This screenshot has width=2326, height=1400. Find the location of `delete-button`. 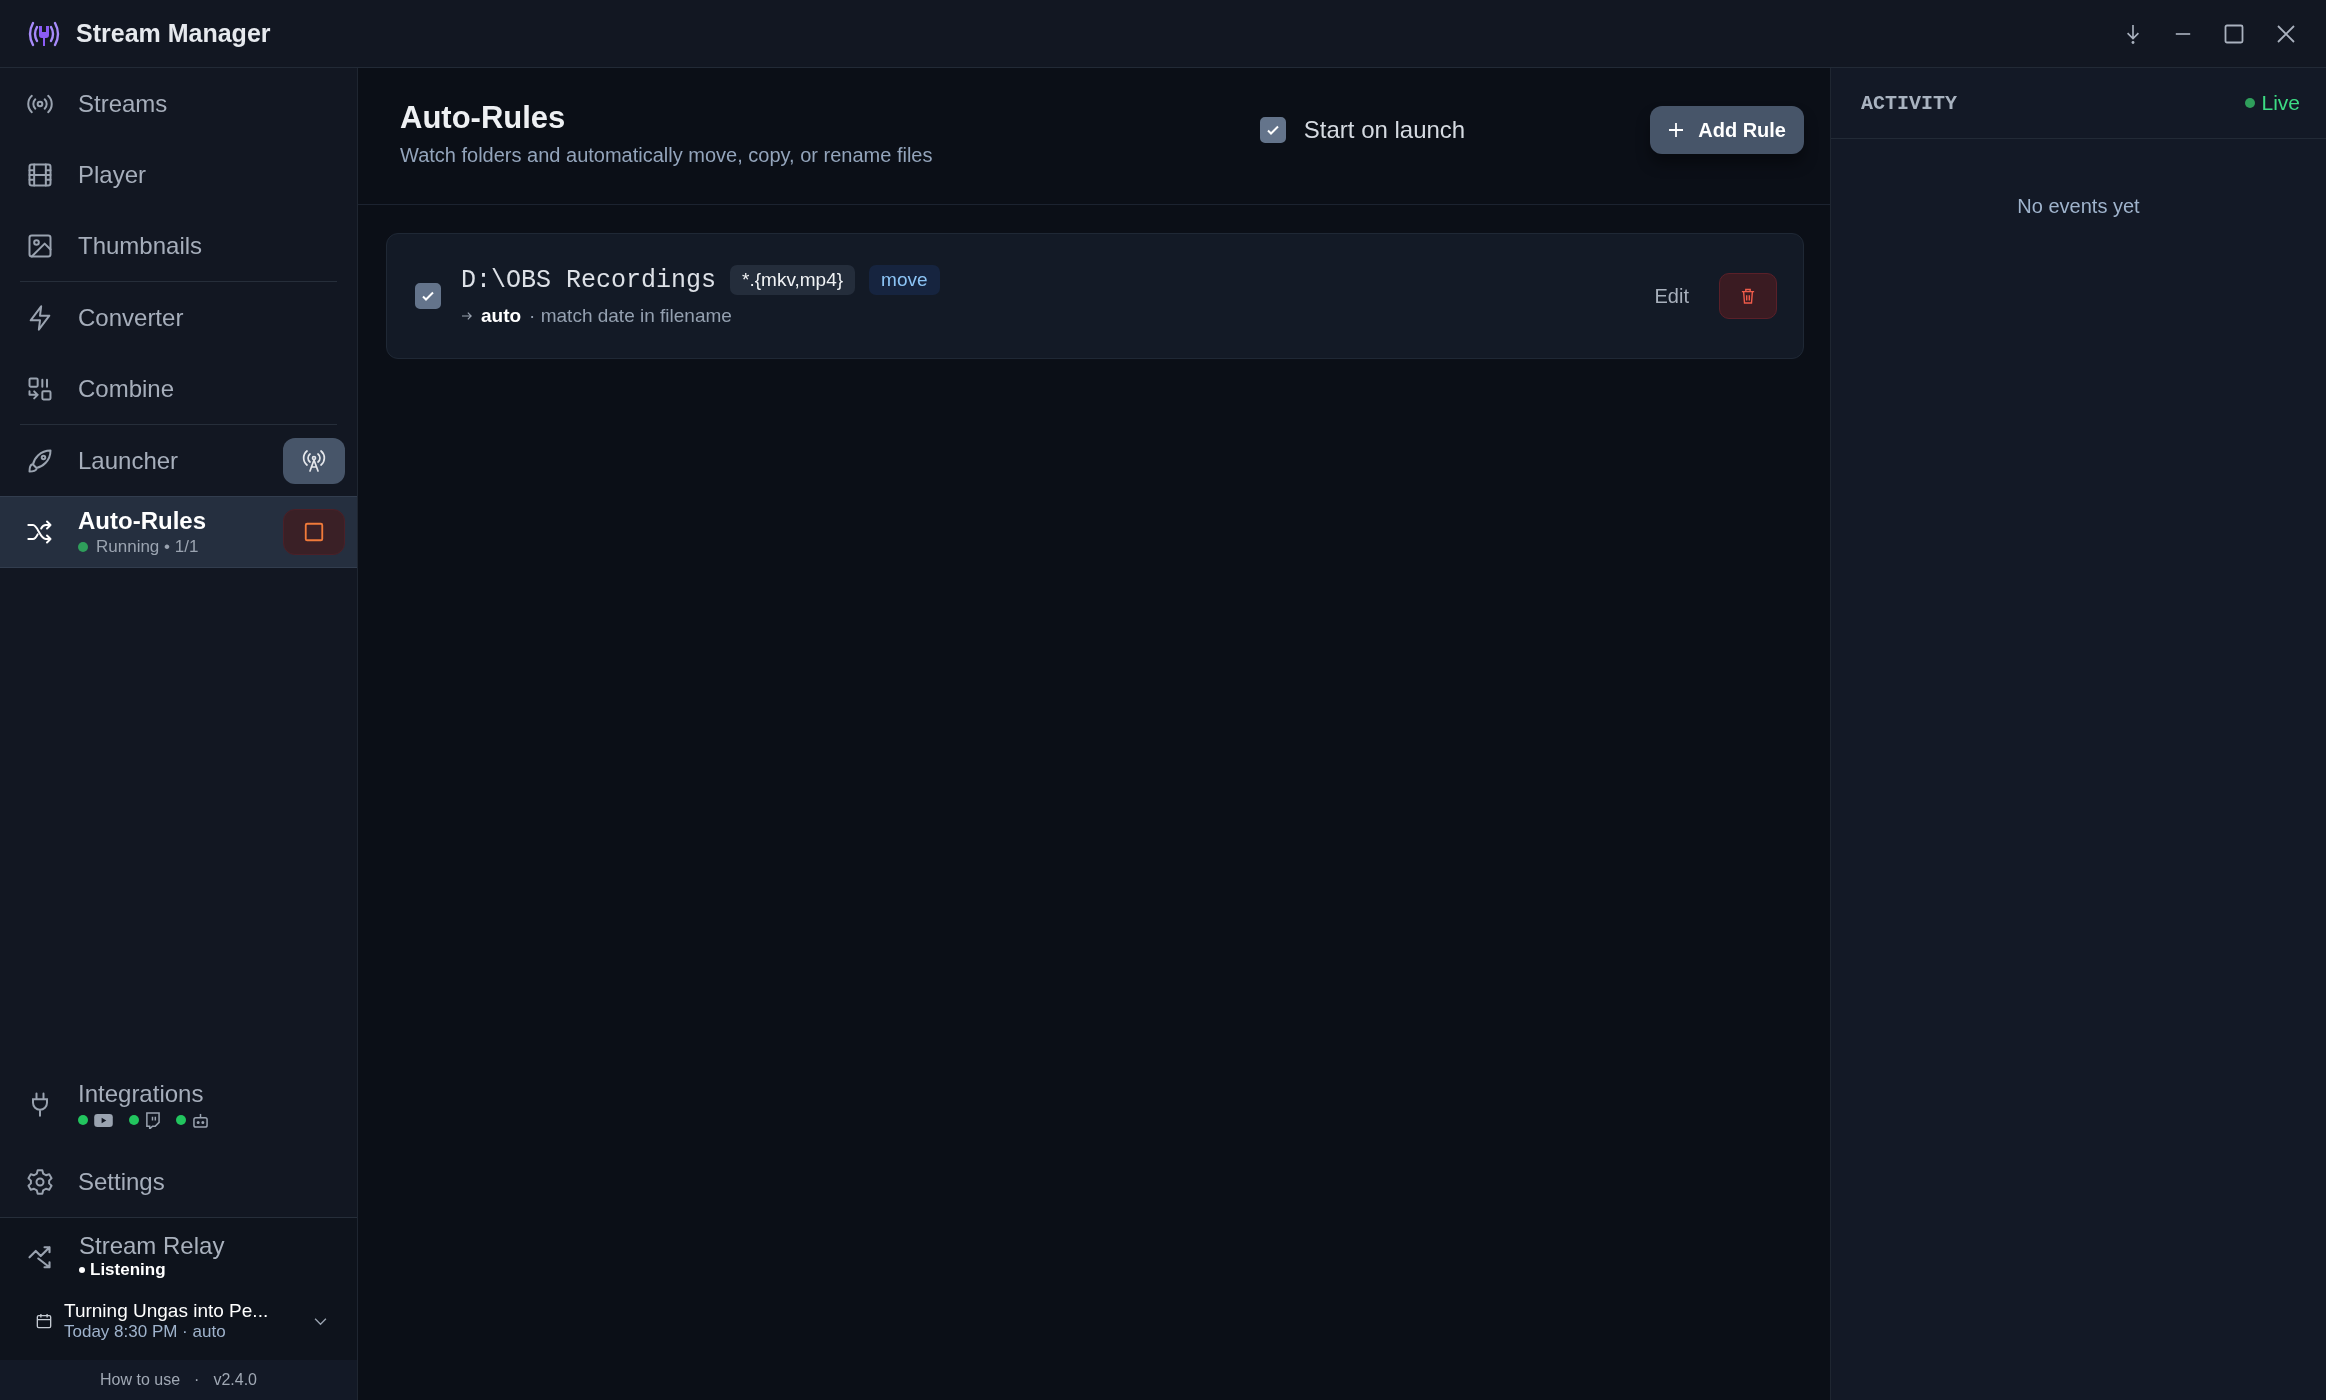

delete-button is located at coordinates (1748, 296).